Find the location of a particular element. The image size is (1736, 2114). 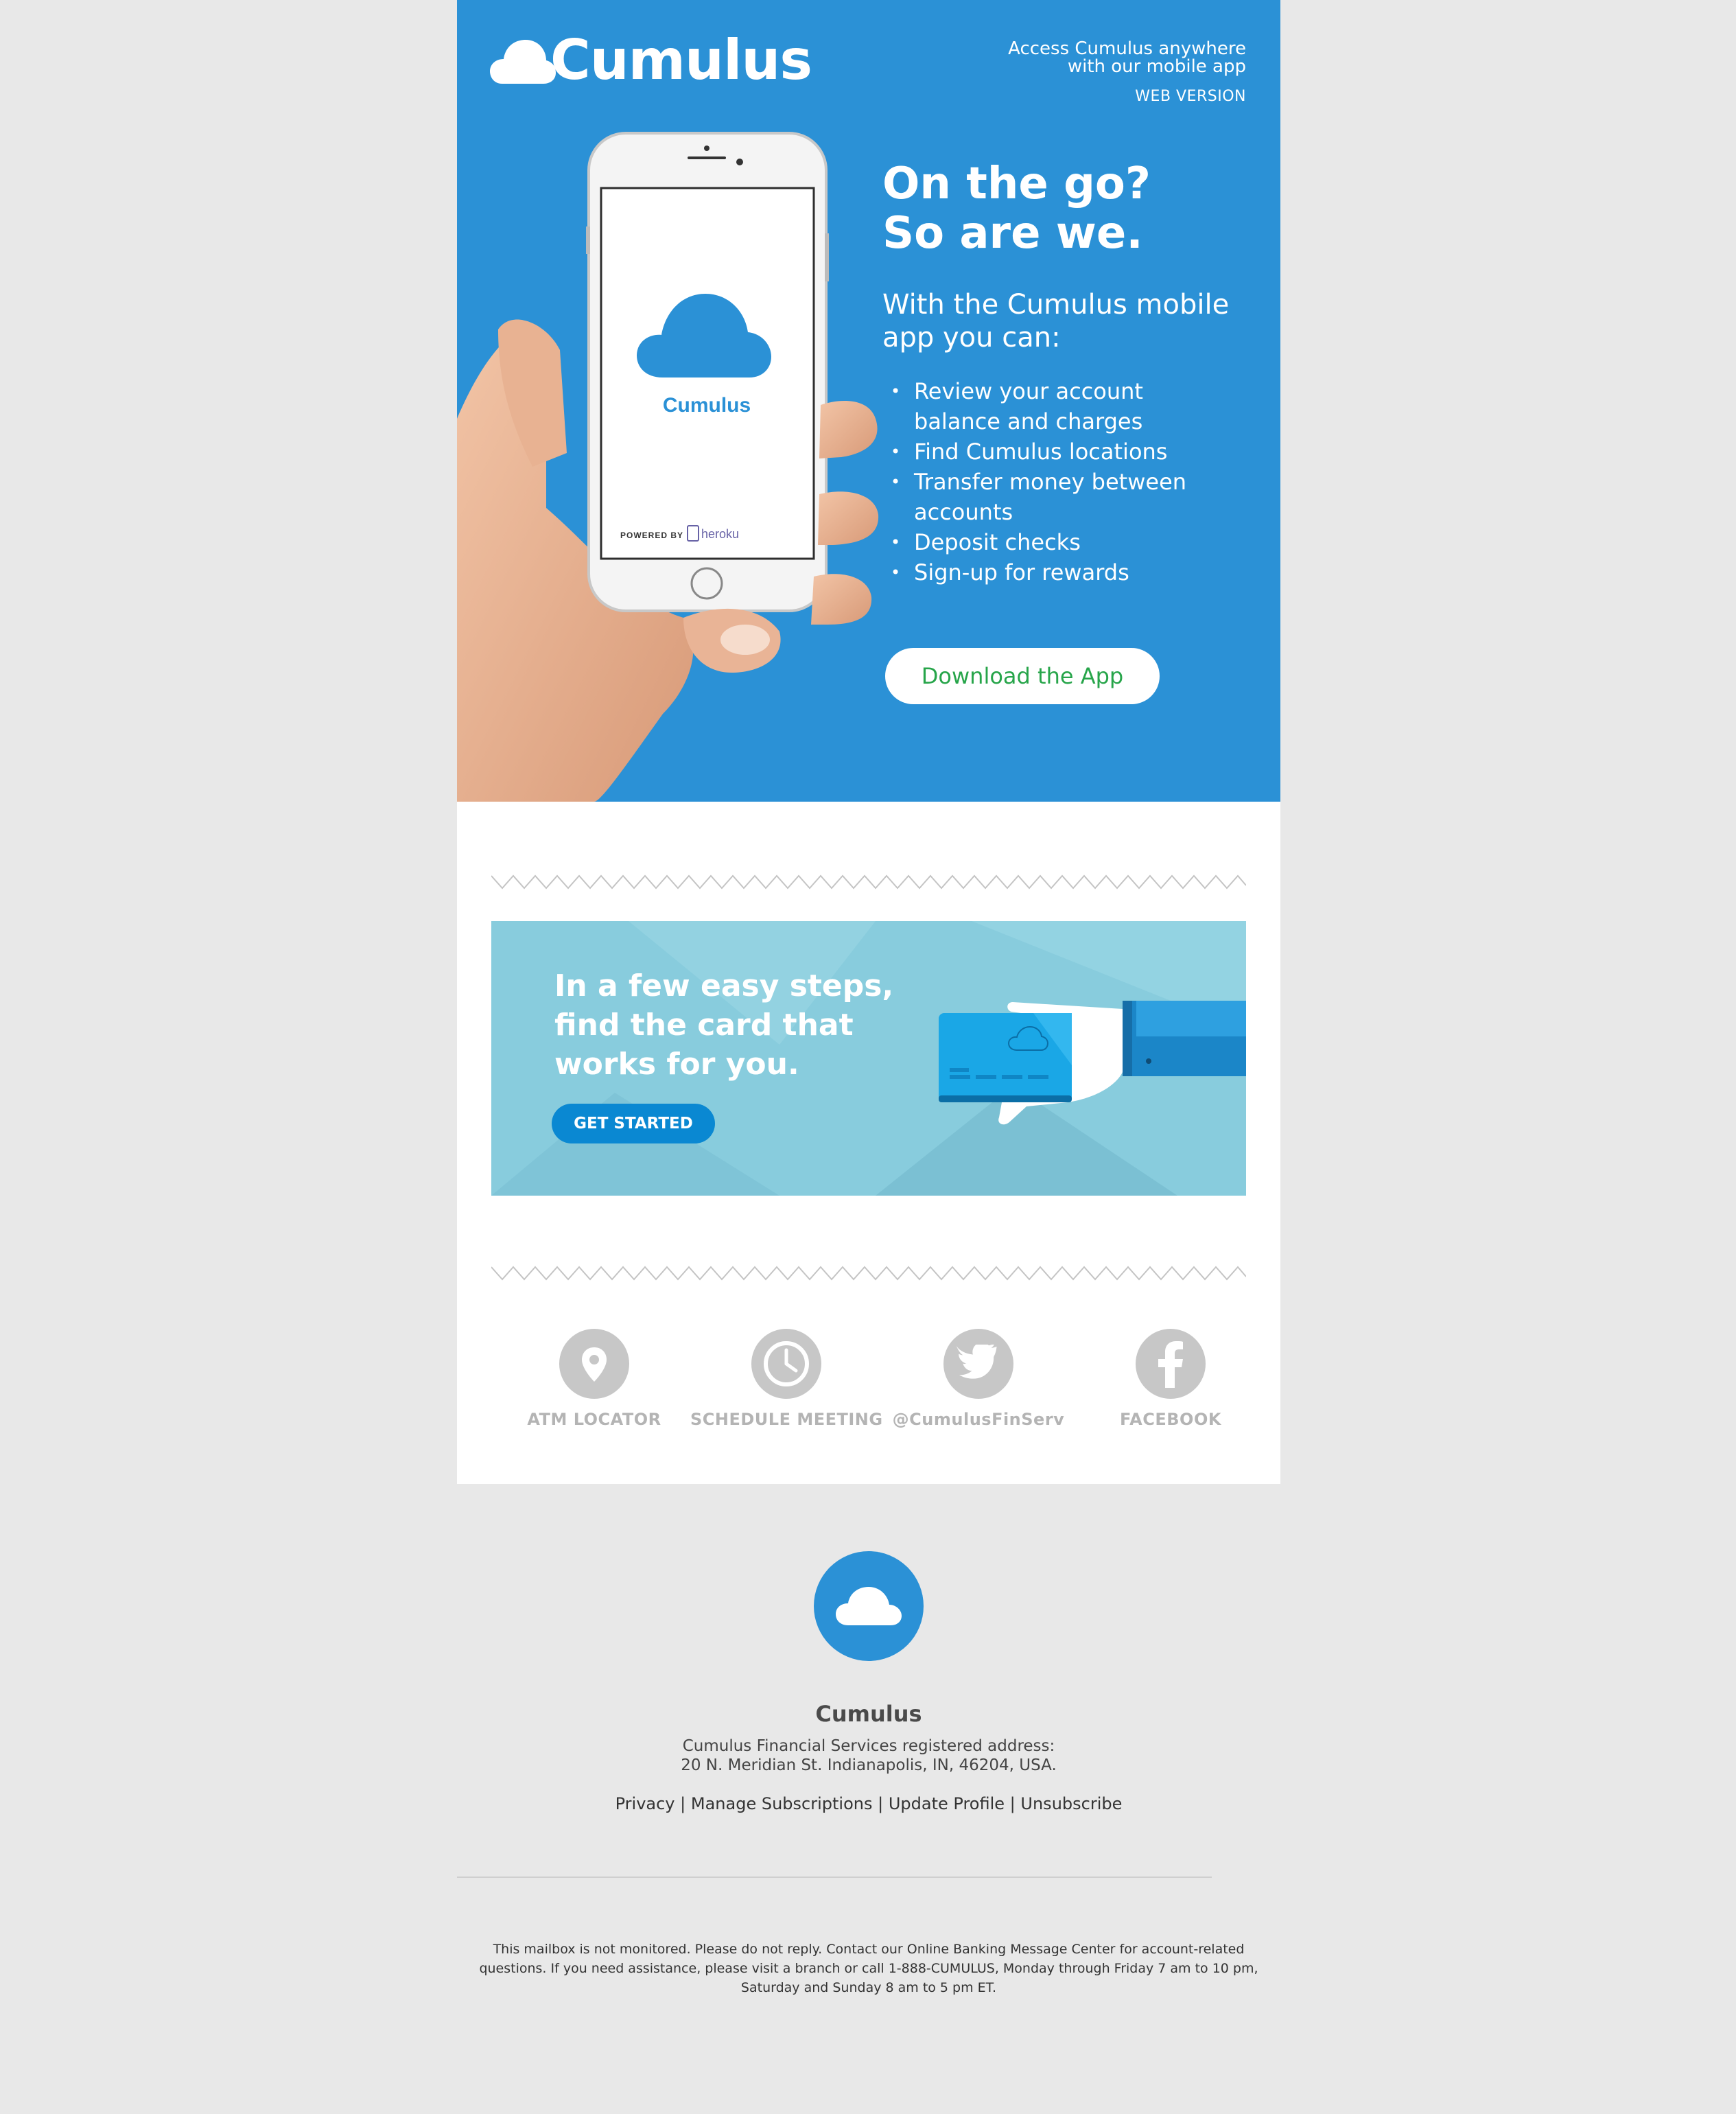

feature-item: Deposit checks is located at coordinates (1063, 542).